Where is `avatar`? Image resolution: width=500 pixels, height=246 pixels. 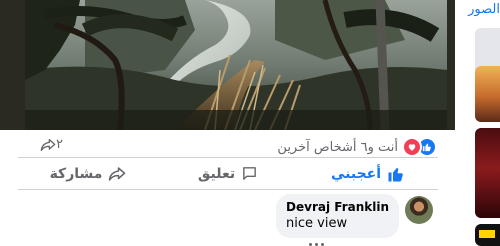 avatar is located at coordinates (419, 210).